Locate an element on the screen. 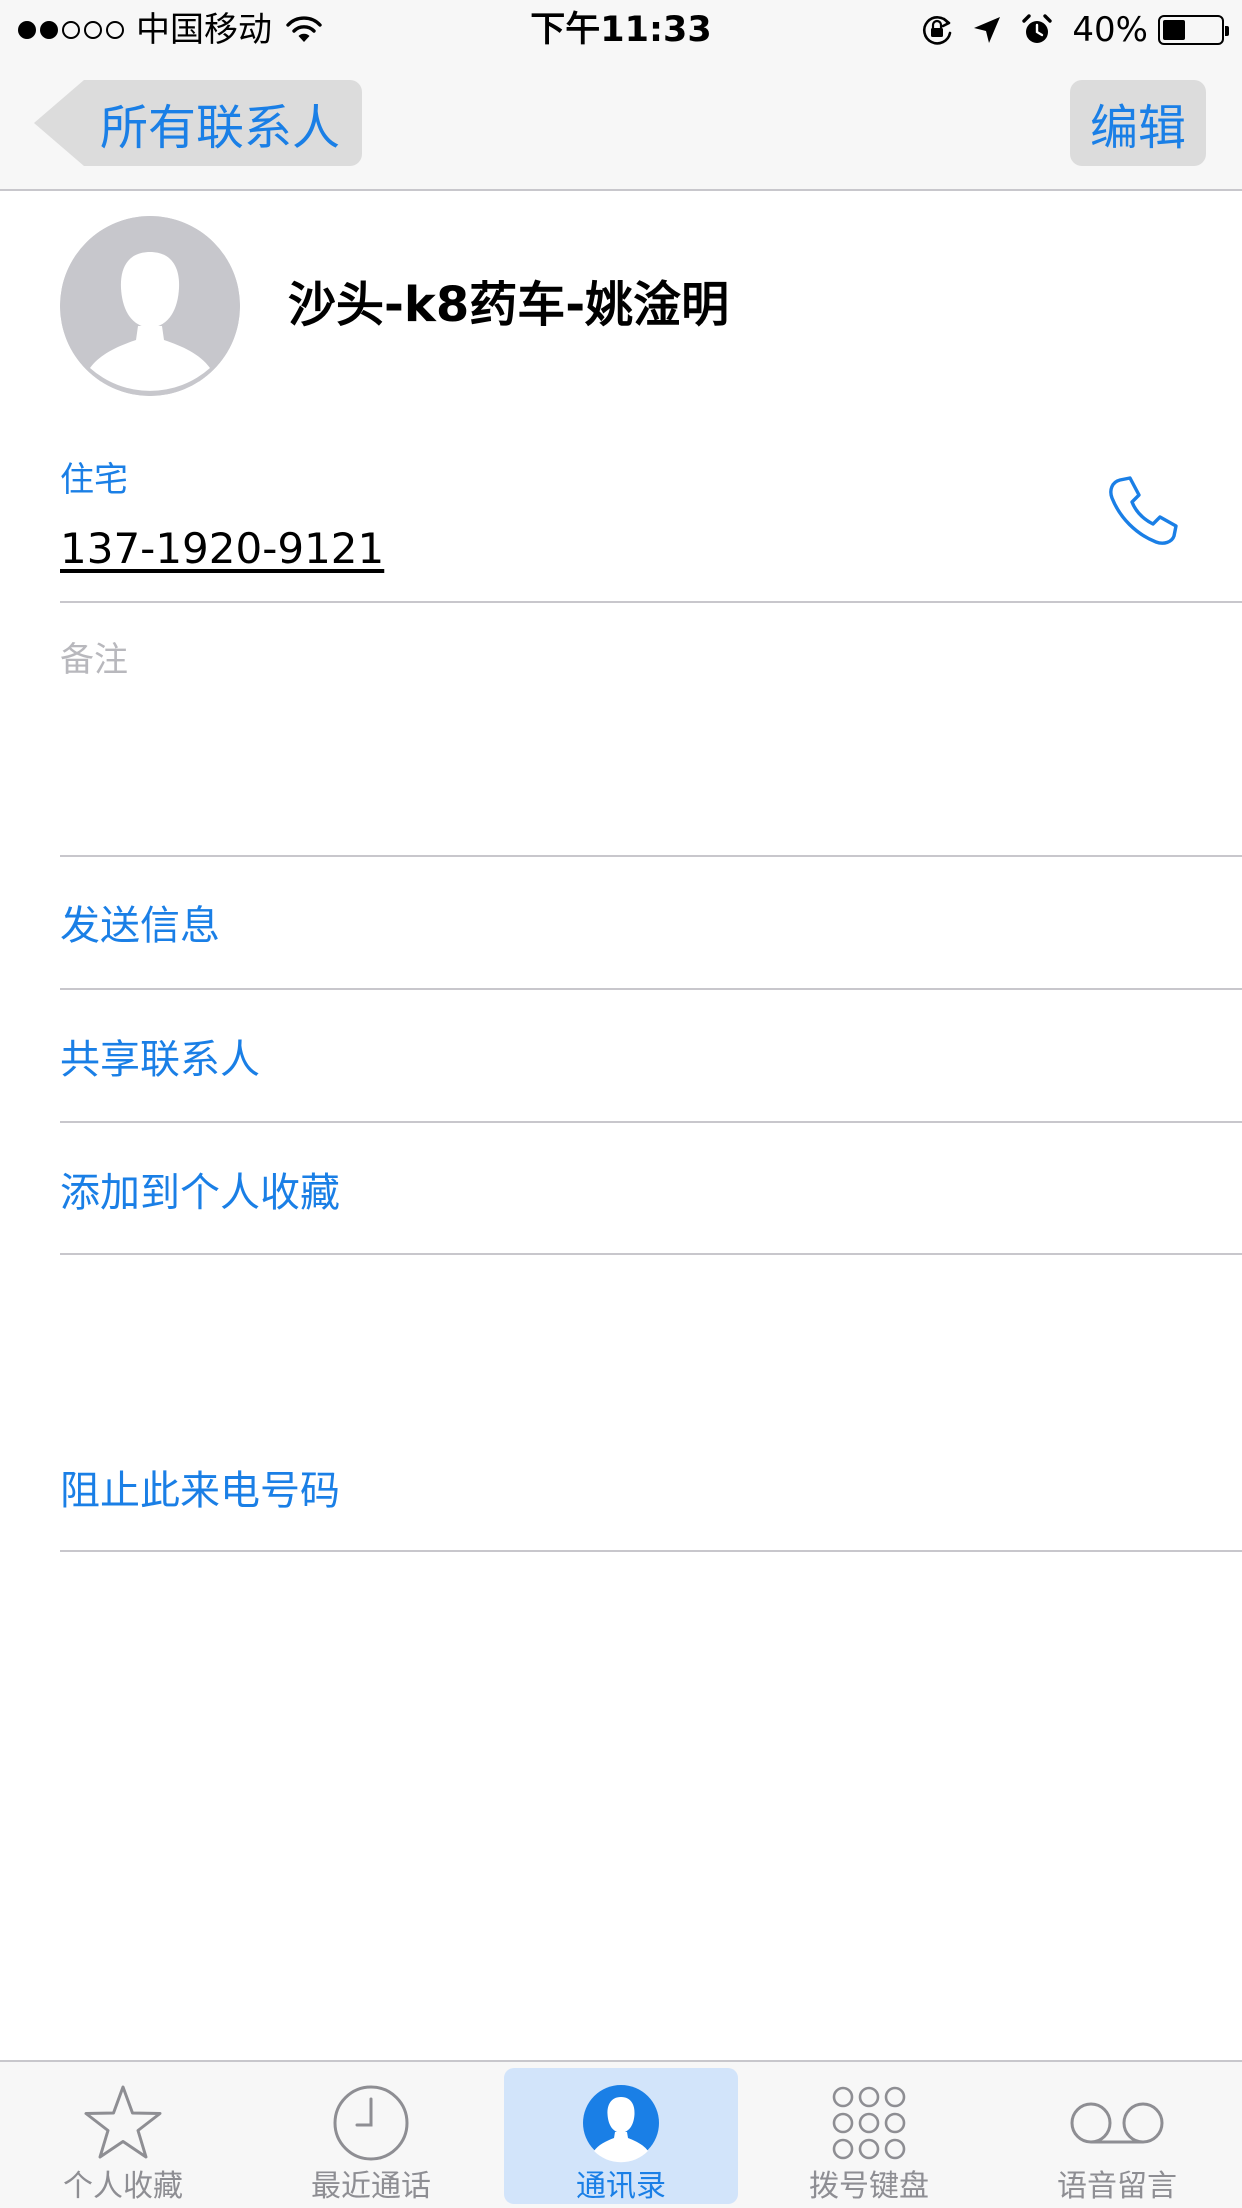 The image size is (1242, 2208). tab-bar: 个人收藏 最近通话 通讯录 拨号键盘 语音留言 is located at coordinates (621, 2134).